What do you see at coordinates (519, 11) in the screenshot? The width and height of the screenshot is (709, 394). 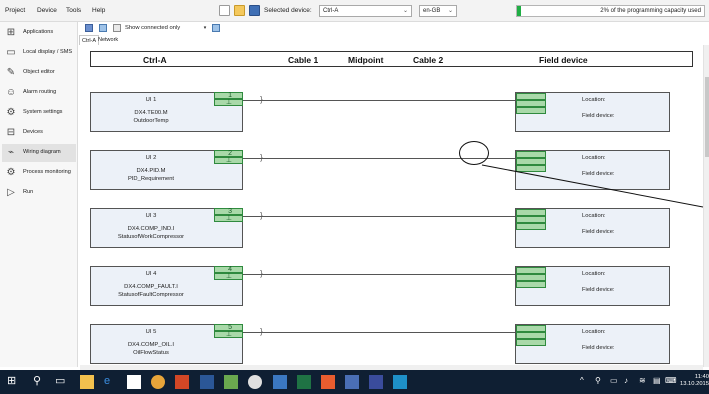 I see `capacity-bar-fill` at bounding box center [519, 11].